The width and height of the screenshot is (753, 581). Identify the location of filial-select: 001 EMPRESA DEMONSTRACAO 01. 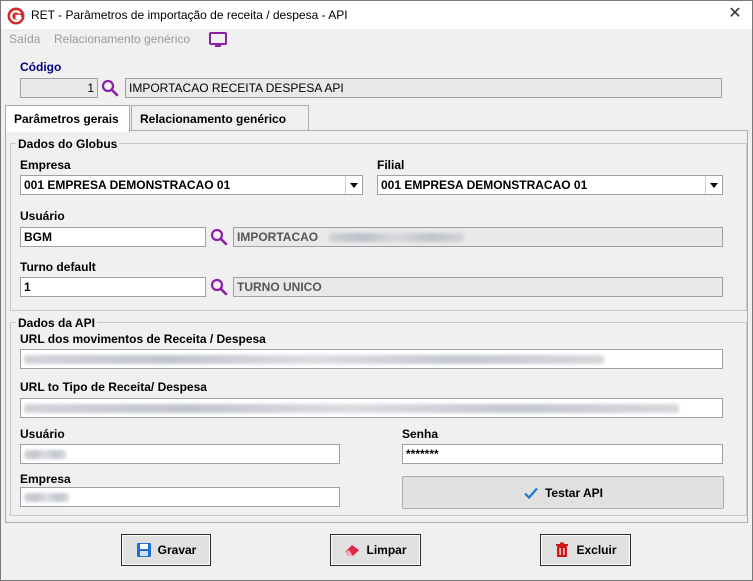
(550, 185).